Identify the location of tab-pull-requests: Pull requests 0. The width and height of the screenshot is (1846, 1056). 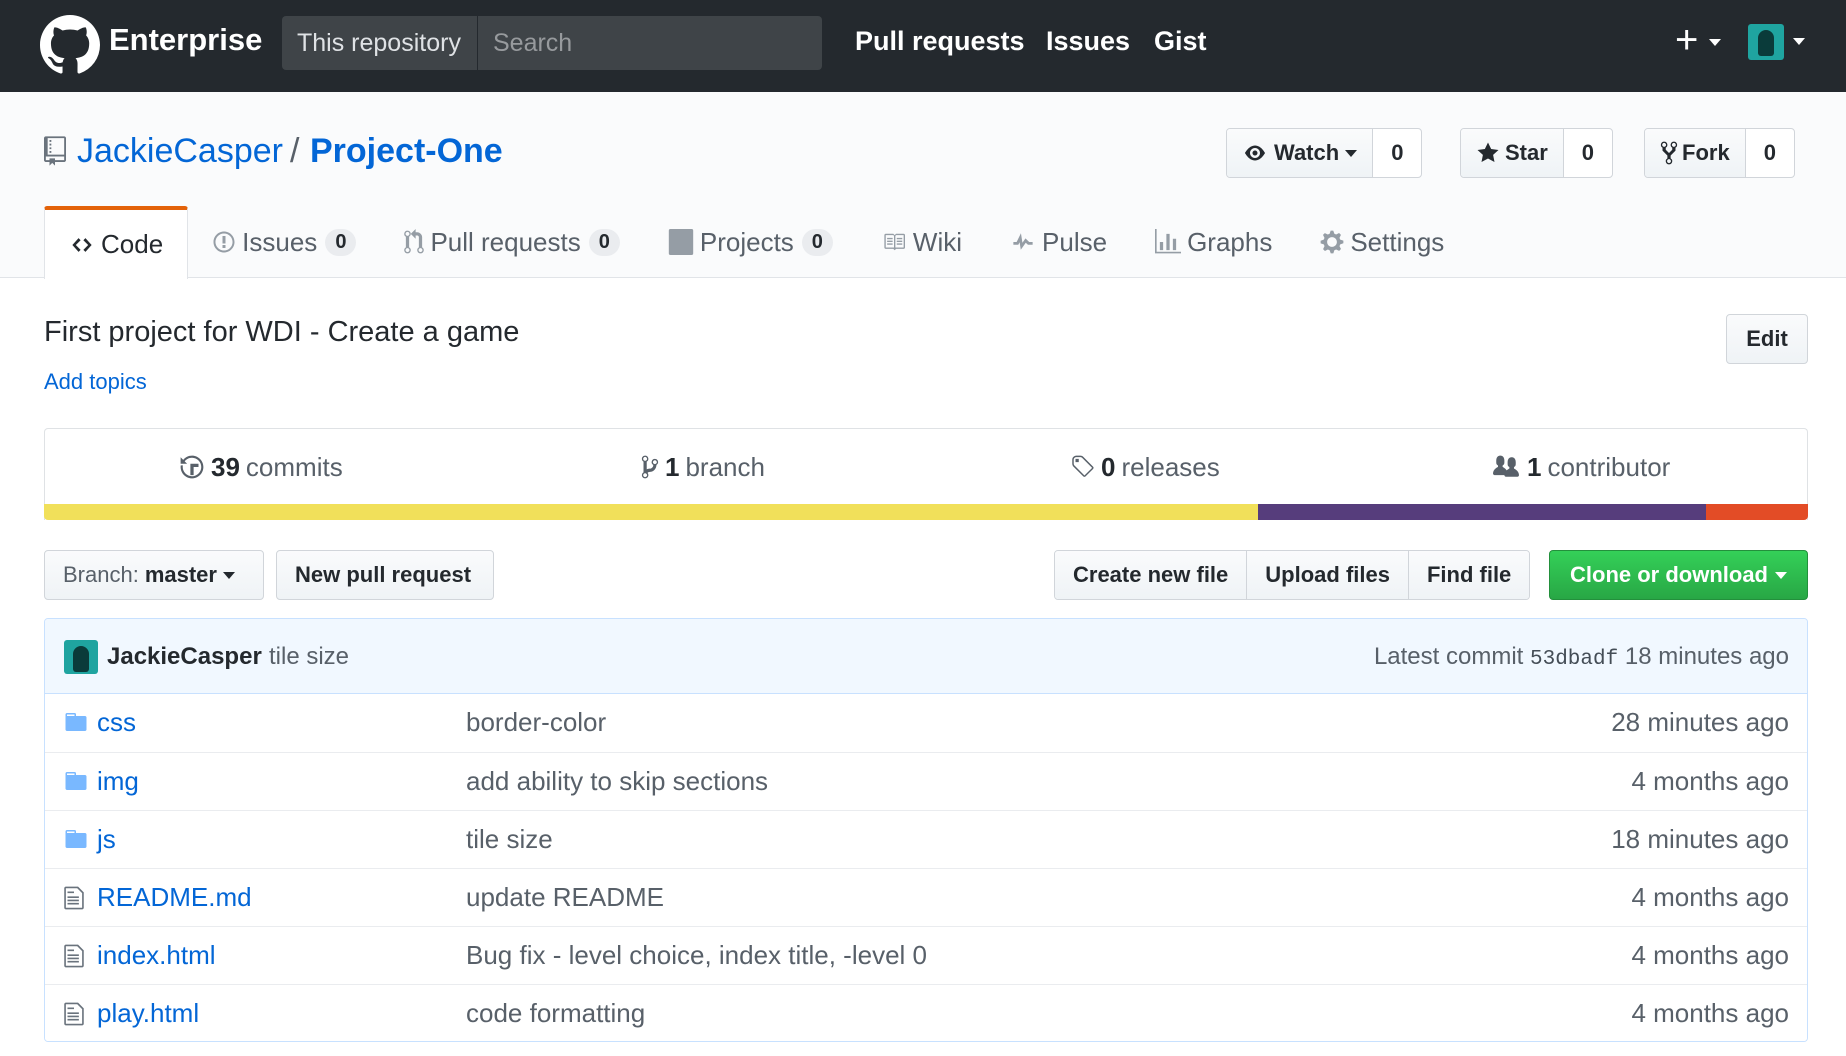
(511, 242).